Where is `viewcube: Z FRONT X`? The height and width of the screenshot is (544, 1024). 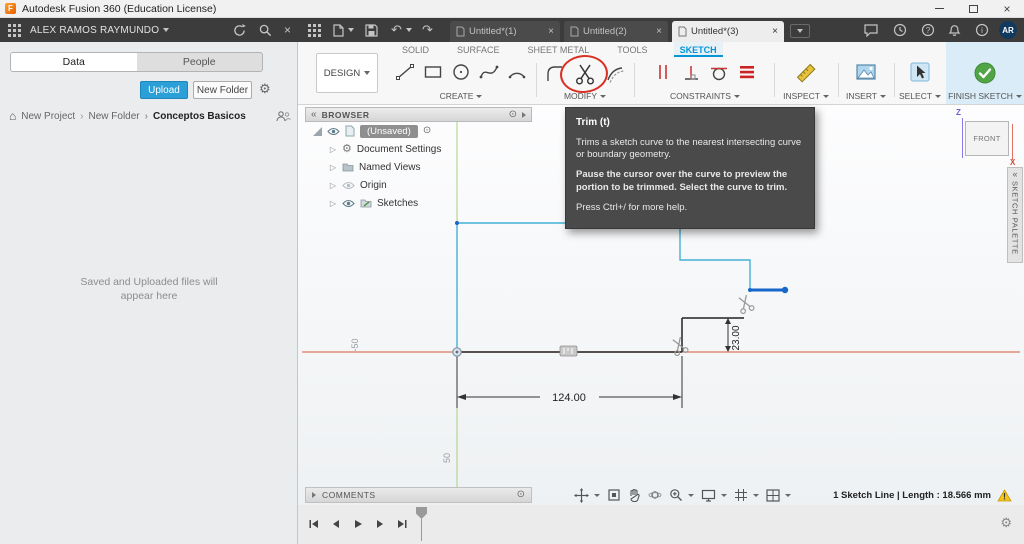
viewcube: Z FRONT X is located at coordinates (987, 139).